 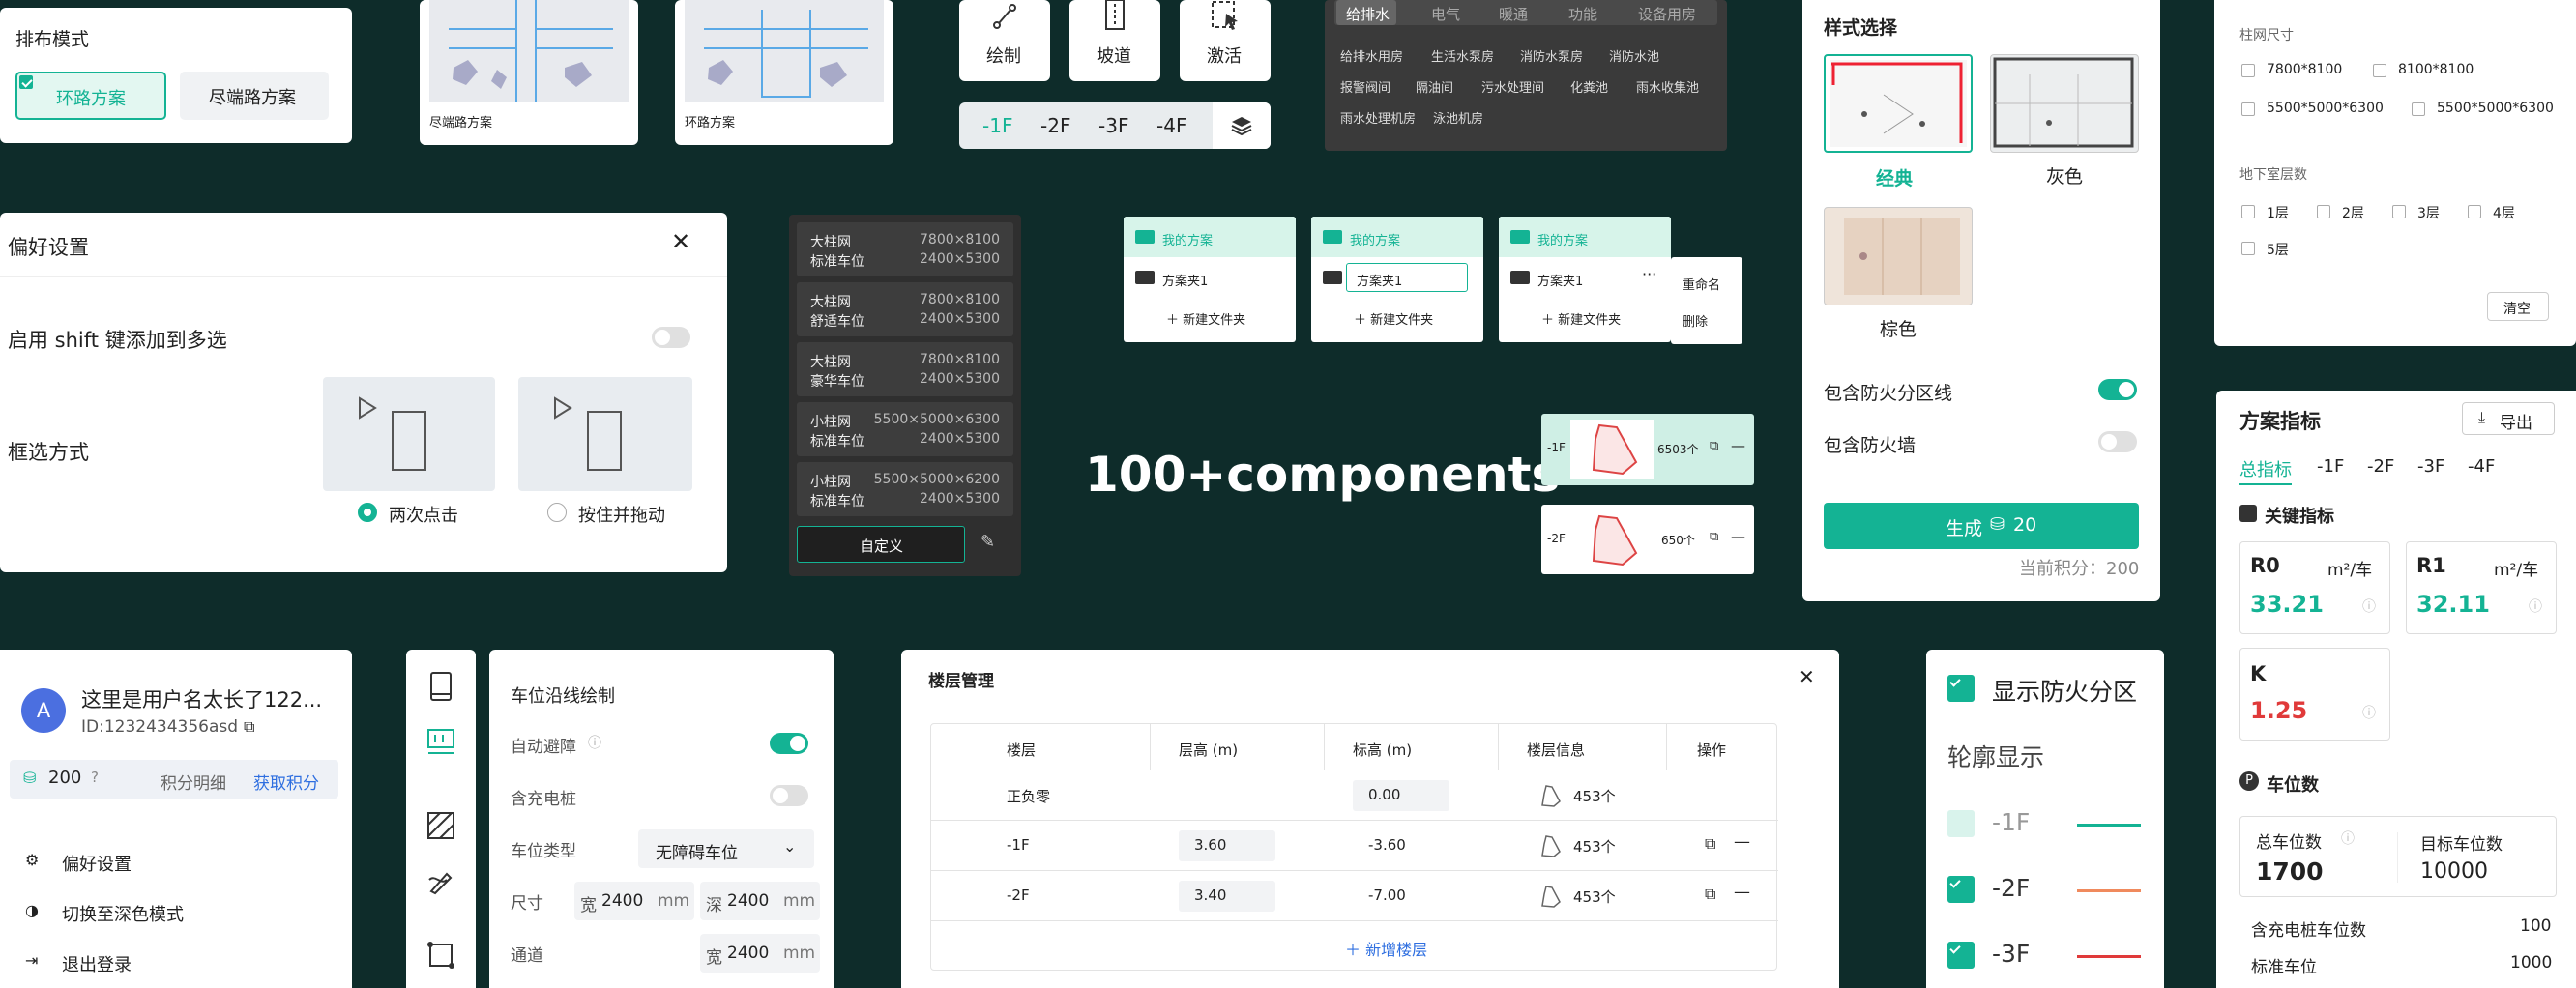 I want to click on room-tag: 消防水池, so click(x=1634, y=55).